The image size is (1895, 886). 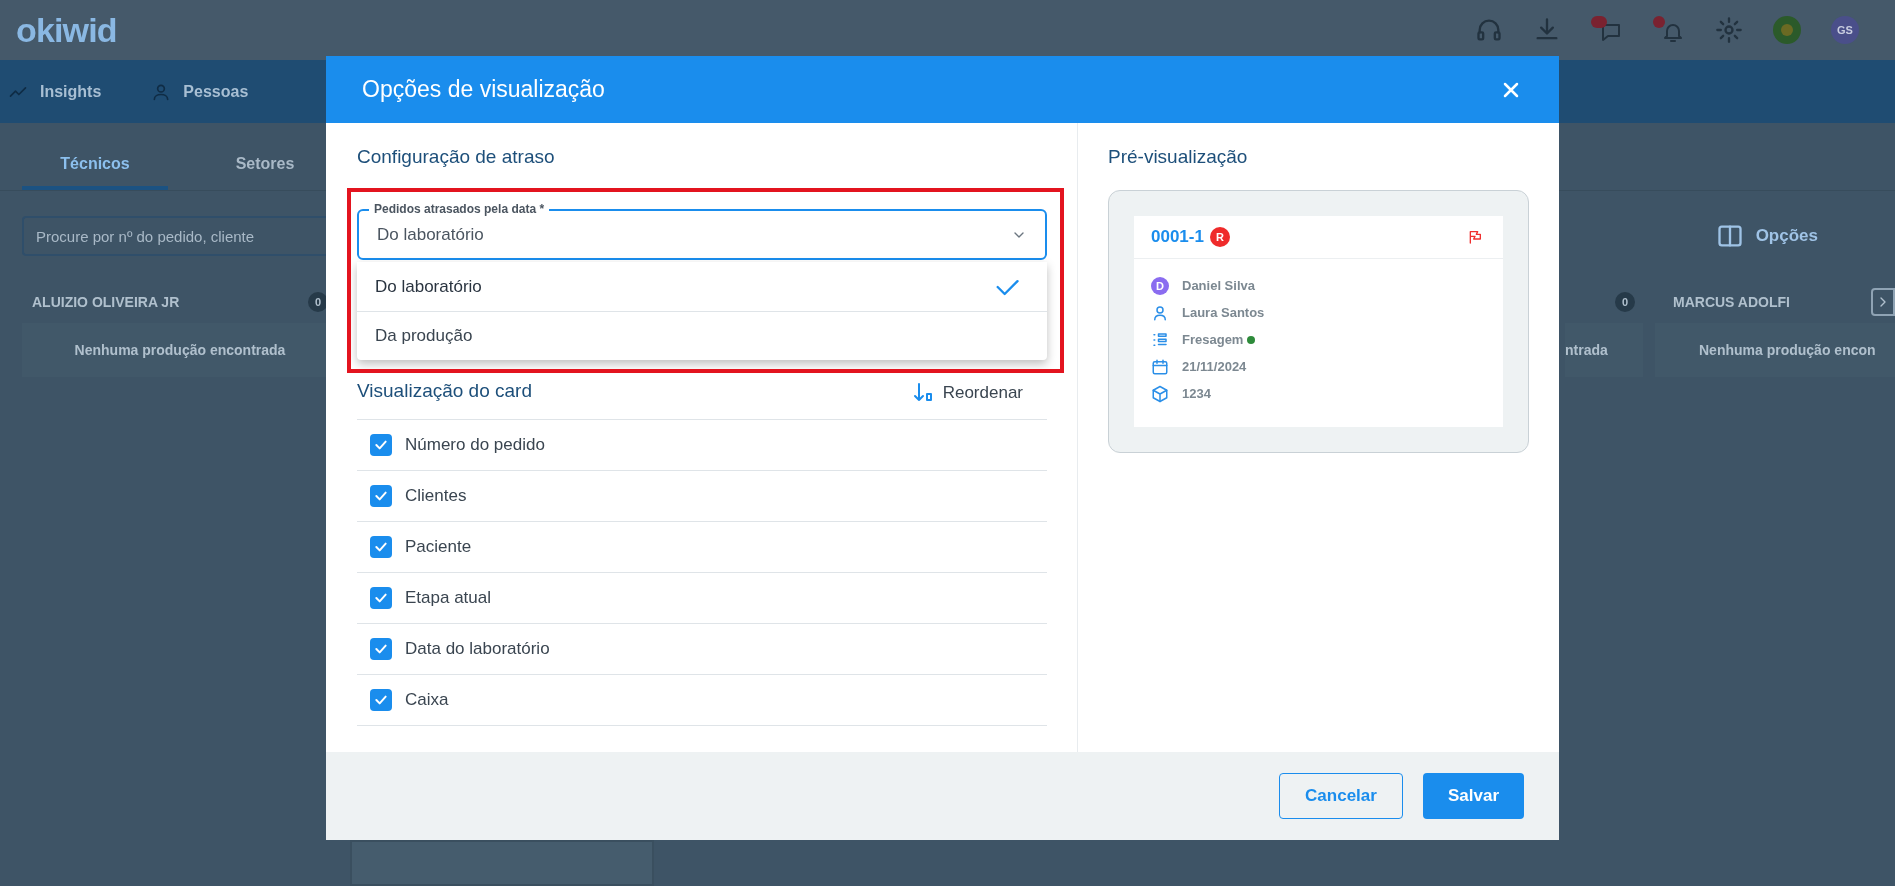 What do you see at coordinates (1729, 30) in the screenshot?
I see `settings-icon` at bounding box center [1729, 30].